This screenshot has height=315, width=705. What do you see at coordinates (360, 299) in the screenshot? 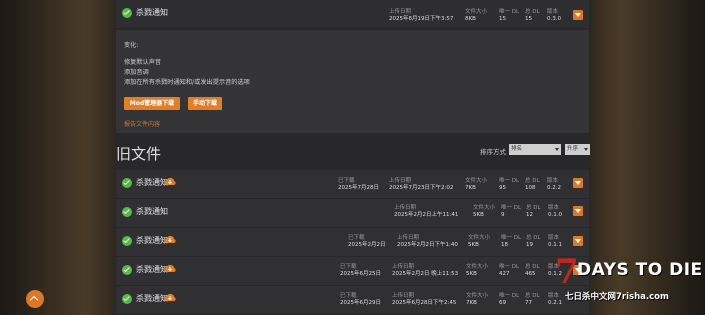
I see `downloaded-date: 已下载 2025年6月29日` at bounding box center [360, 299].